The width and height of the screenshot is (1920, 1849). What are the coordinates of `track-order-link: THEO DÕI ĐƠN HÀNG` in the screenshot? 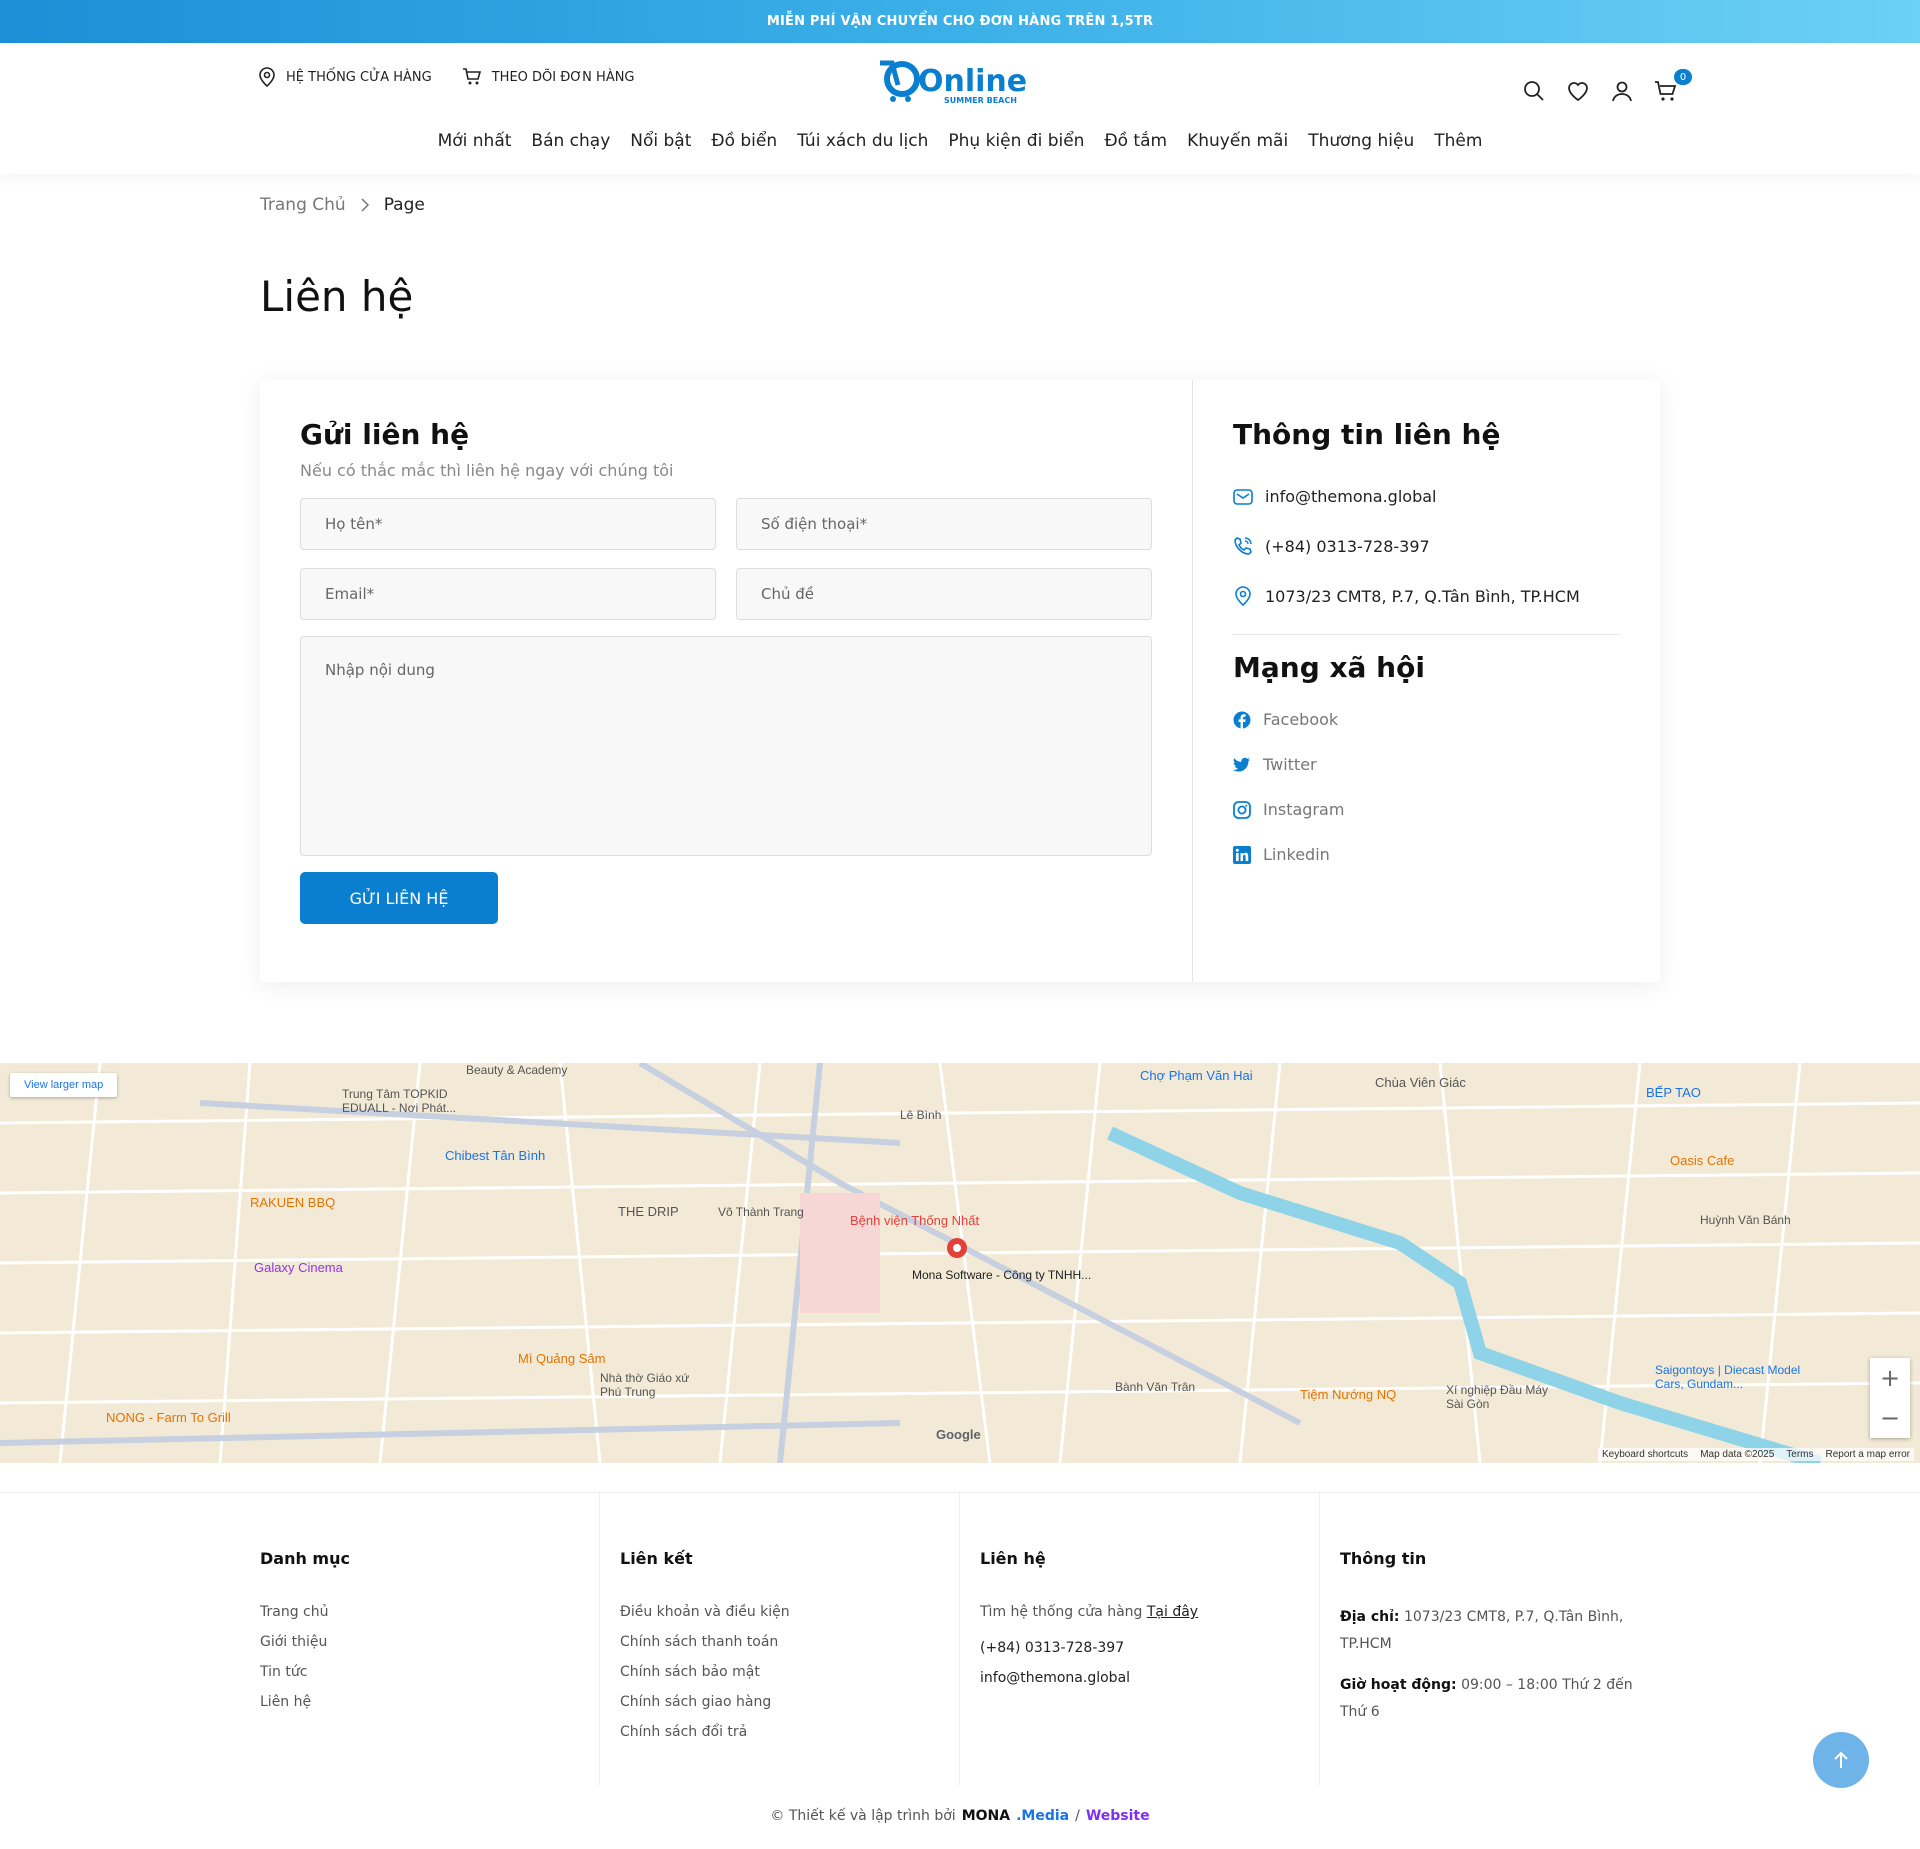 It's located at (548, 77).